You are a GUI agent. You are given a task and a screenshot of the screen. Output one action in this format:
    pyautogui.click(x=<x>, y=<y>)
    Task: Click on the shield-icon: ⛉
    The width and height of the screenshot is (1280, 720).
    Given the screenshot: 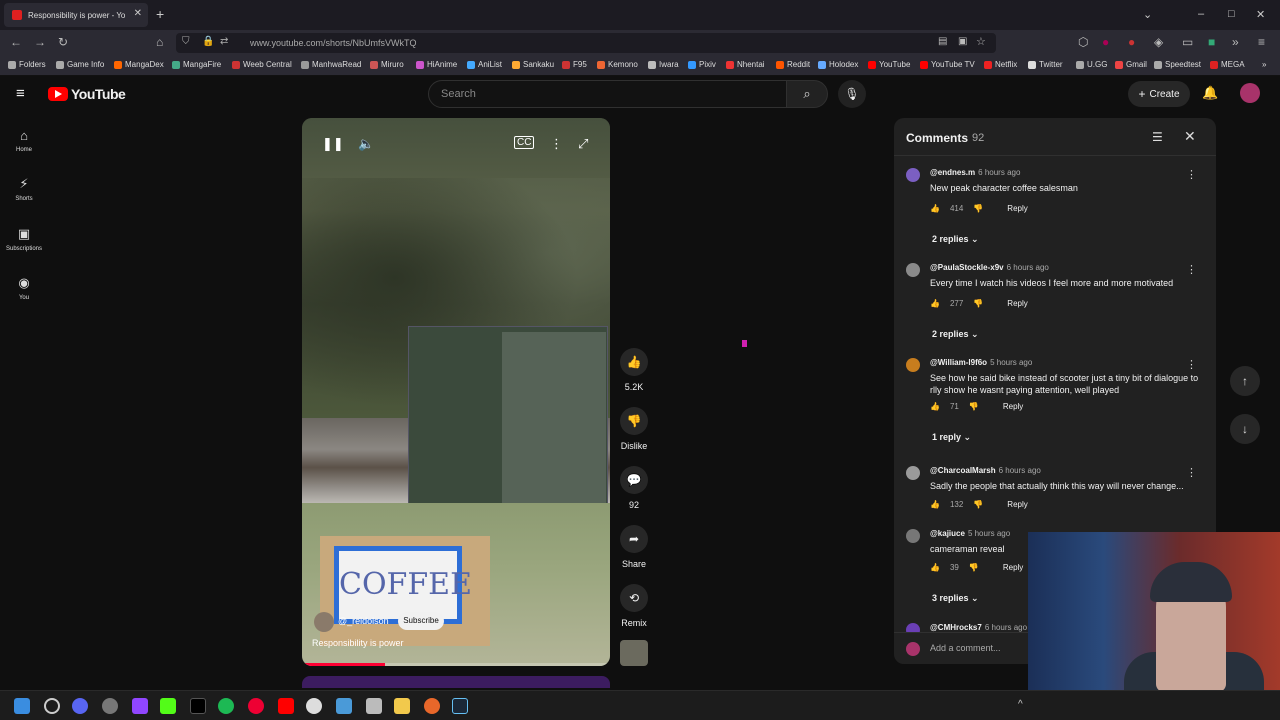 What is the action you would take?
    pyautogui.click(x=186, y=41)
    